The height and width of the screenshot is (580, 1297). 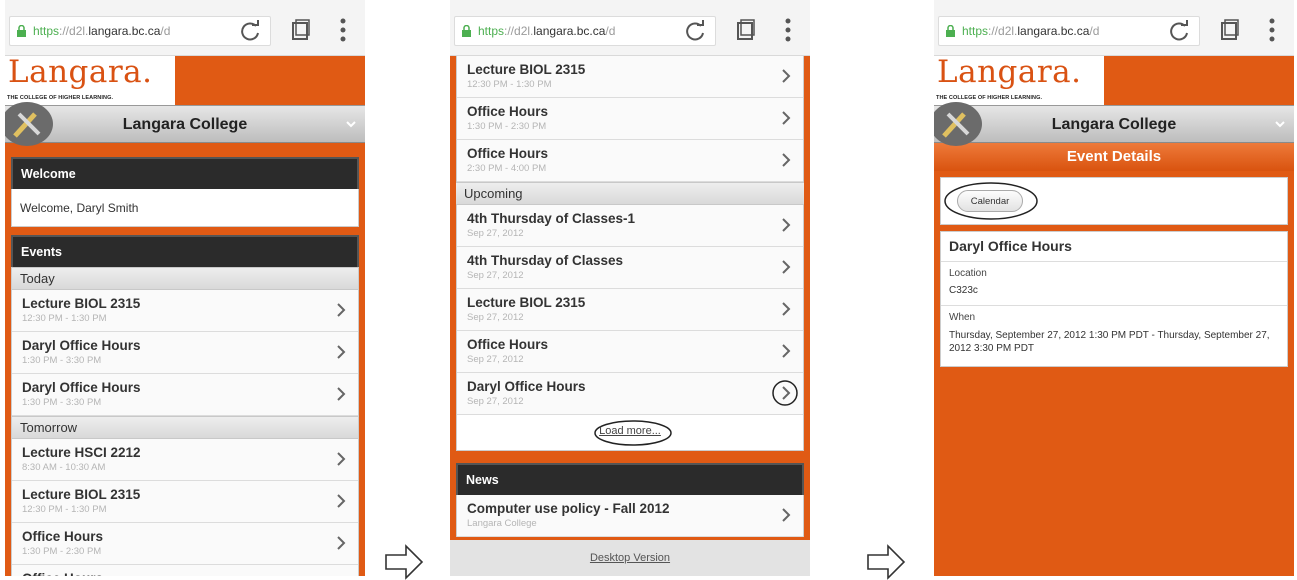 What do you see at coordinates (81, 303) in the screenshot?
I see `item-title: Lecture BIOL 2315` at bounding box center [81, 303].